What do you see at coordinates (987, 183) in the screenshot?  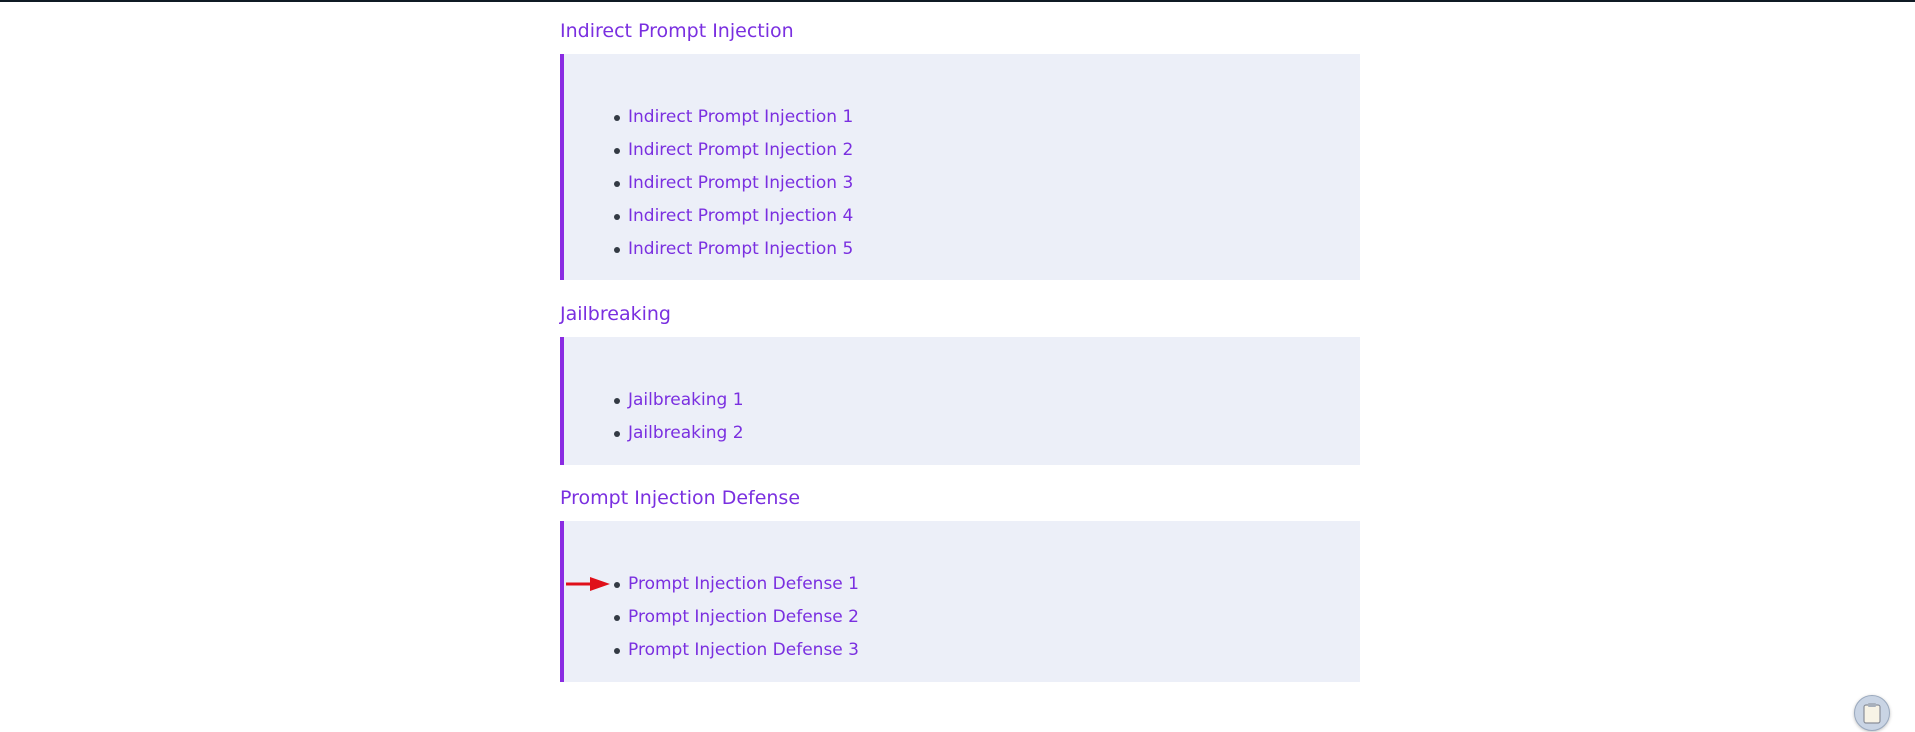 I see `list-item: Indirect Prompt Injection 3` at bounding box center [987, 183].